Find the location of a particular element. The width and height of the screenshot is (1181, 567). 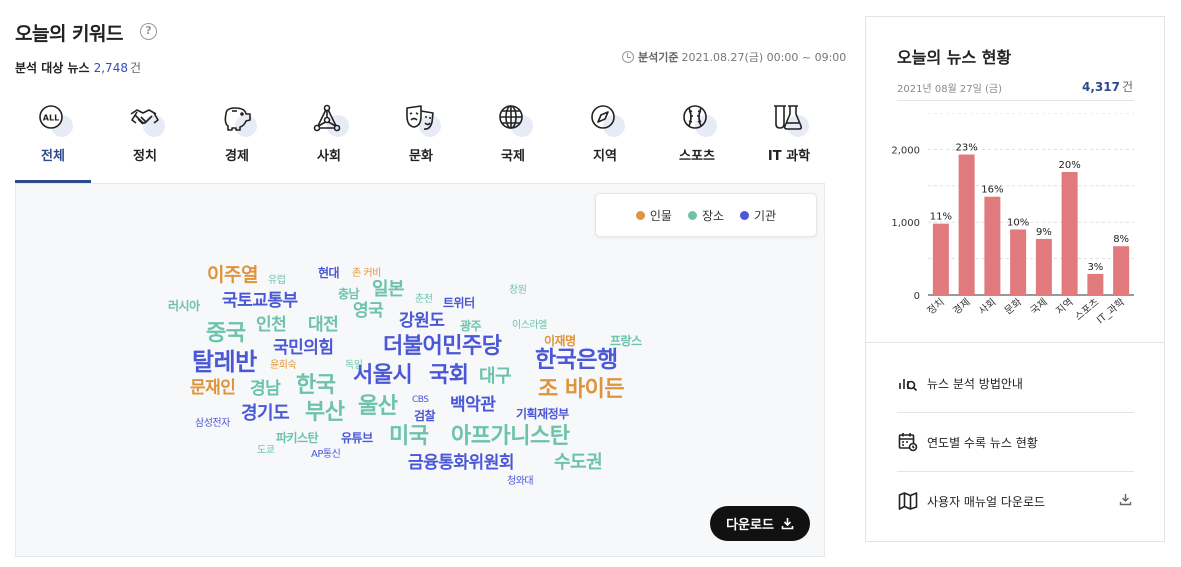

keyword: 춘천 is located at coordinates (424, 300).